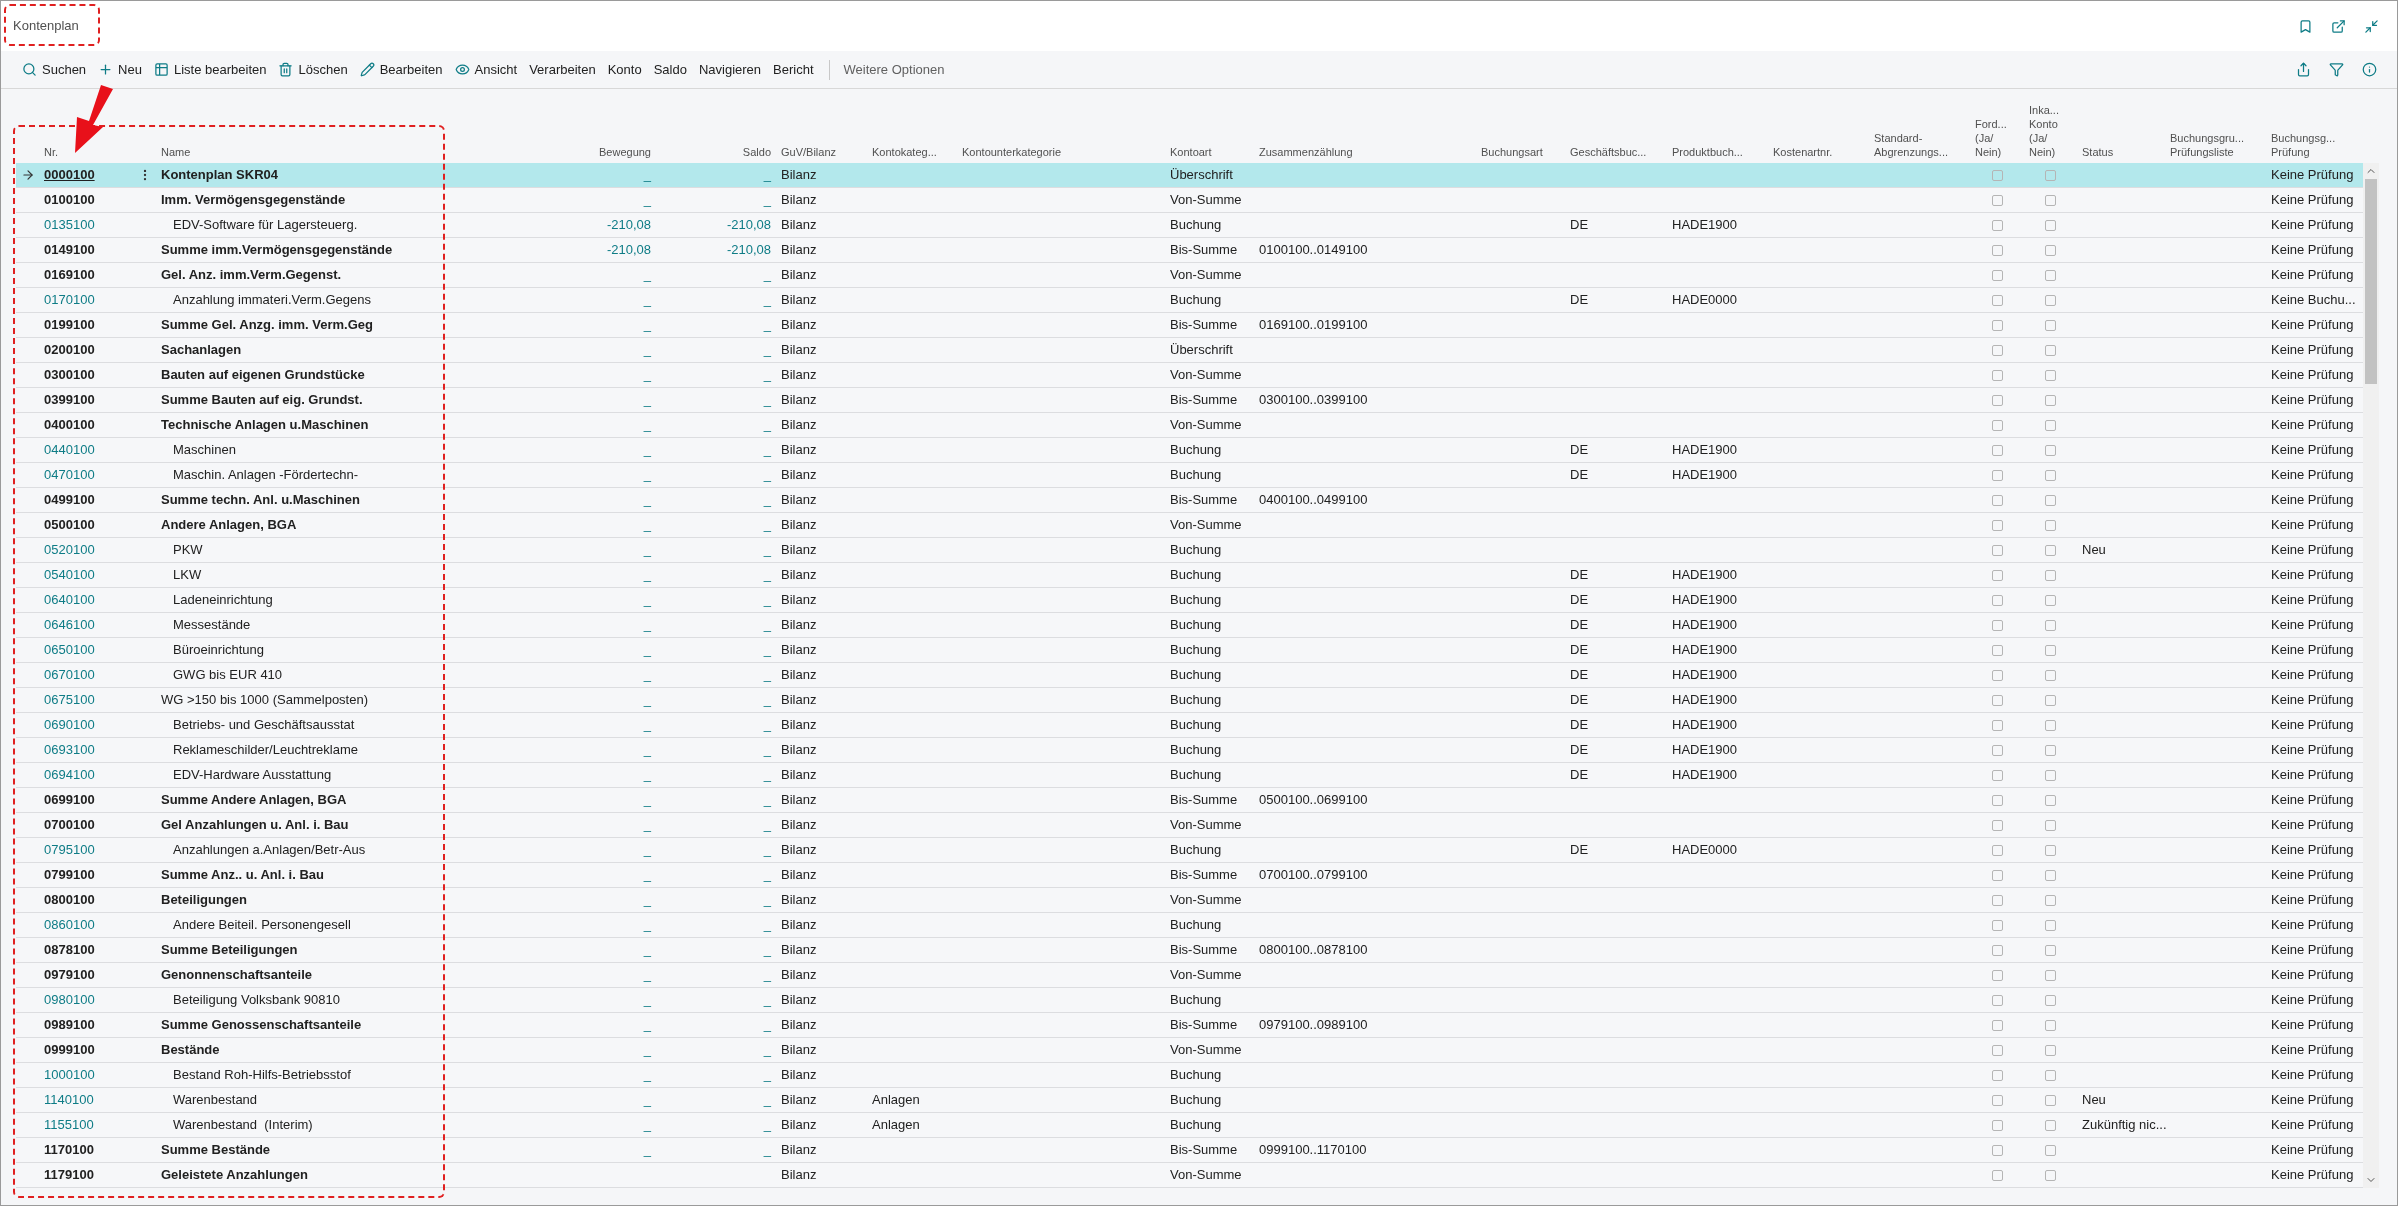  I want to click on toolbar-button: Neu, so click(120, 69).